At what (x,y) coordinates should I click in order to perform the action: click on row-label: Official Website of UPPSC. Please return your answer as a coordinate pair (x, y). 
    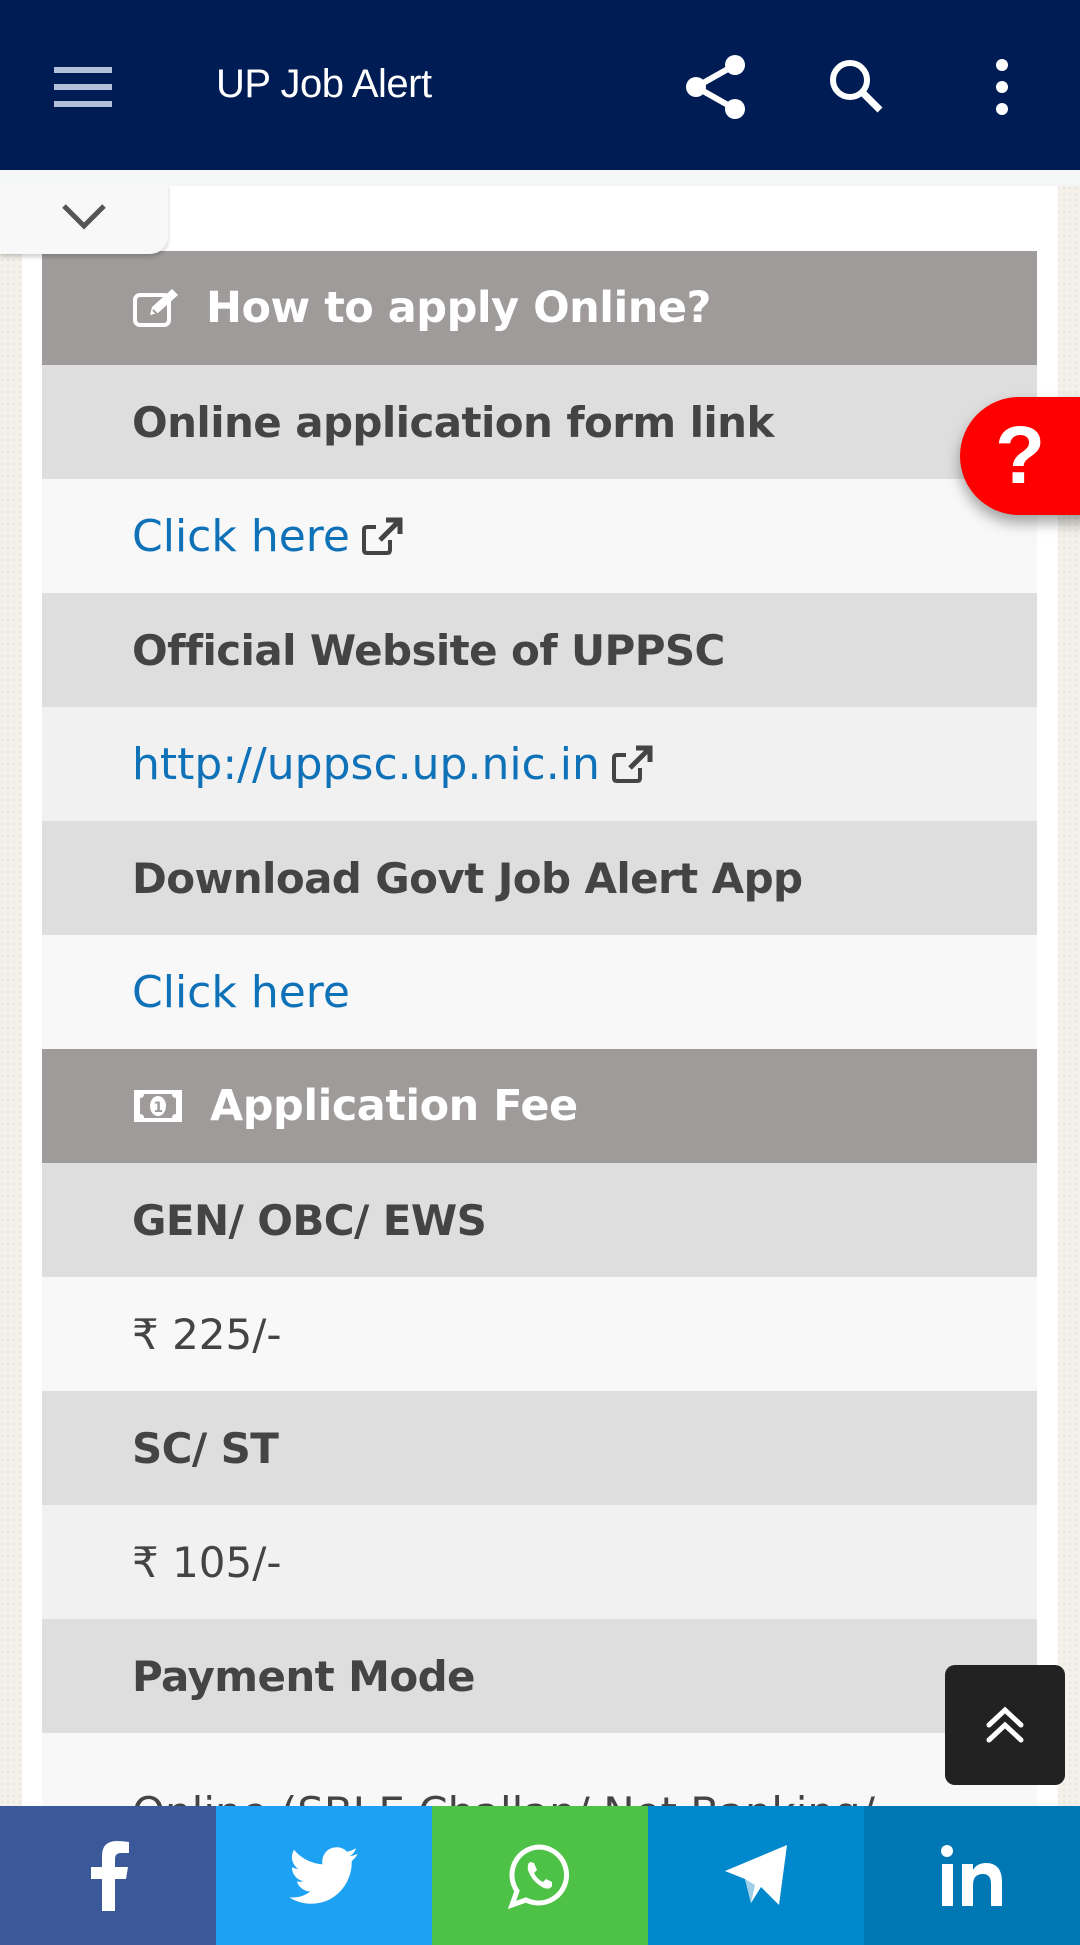
    Looking at the image, I should click on (539, 650).